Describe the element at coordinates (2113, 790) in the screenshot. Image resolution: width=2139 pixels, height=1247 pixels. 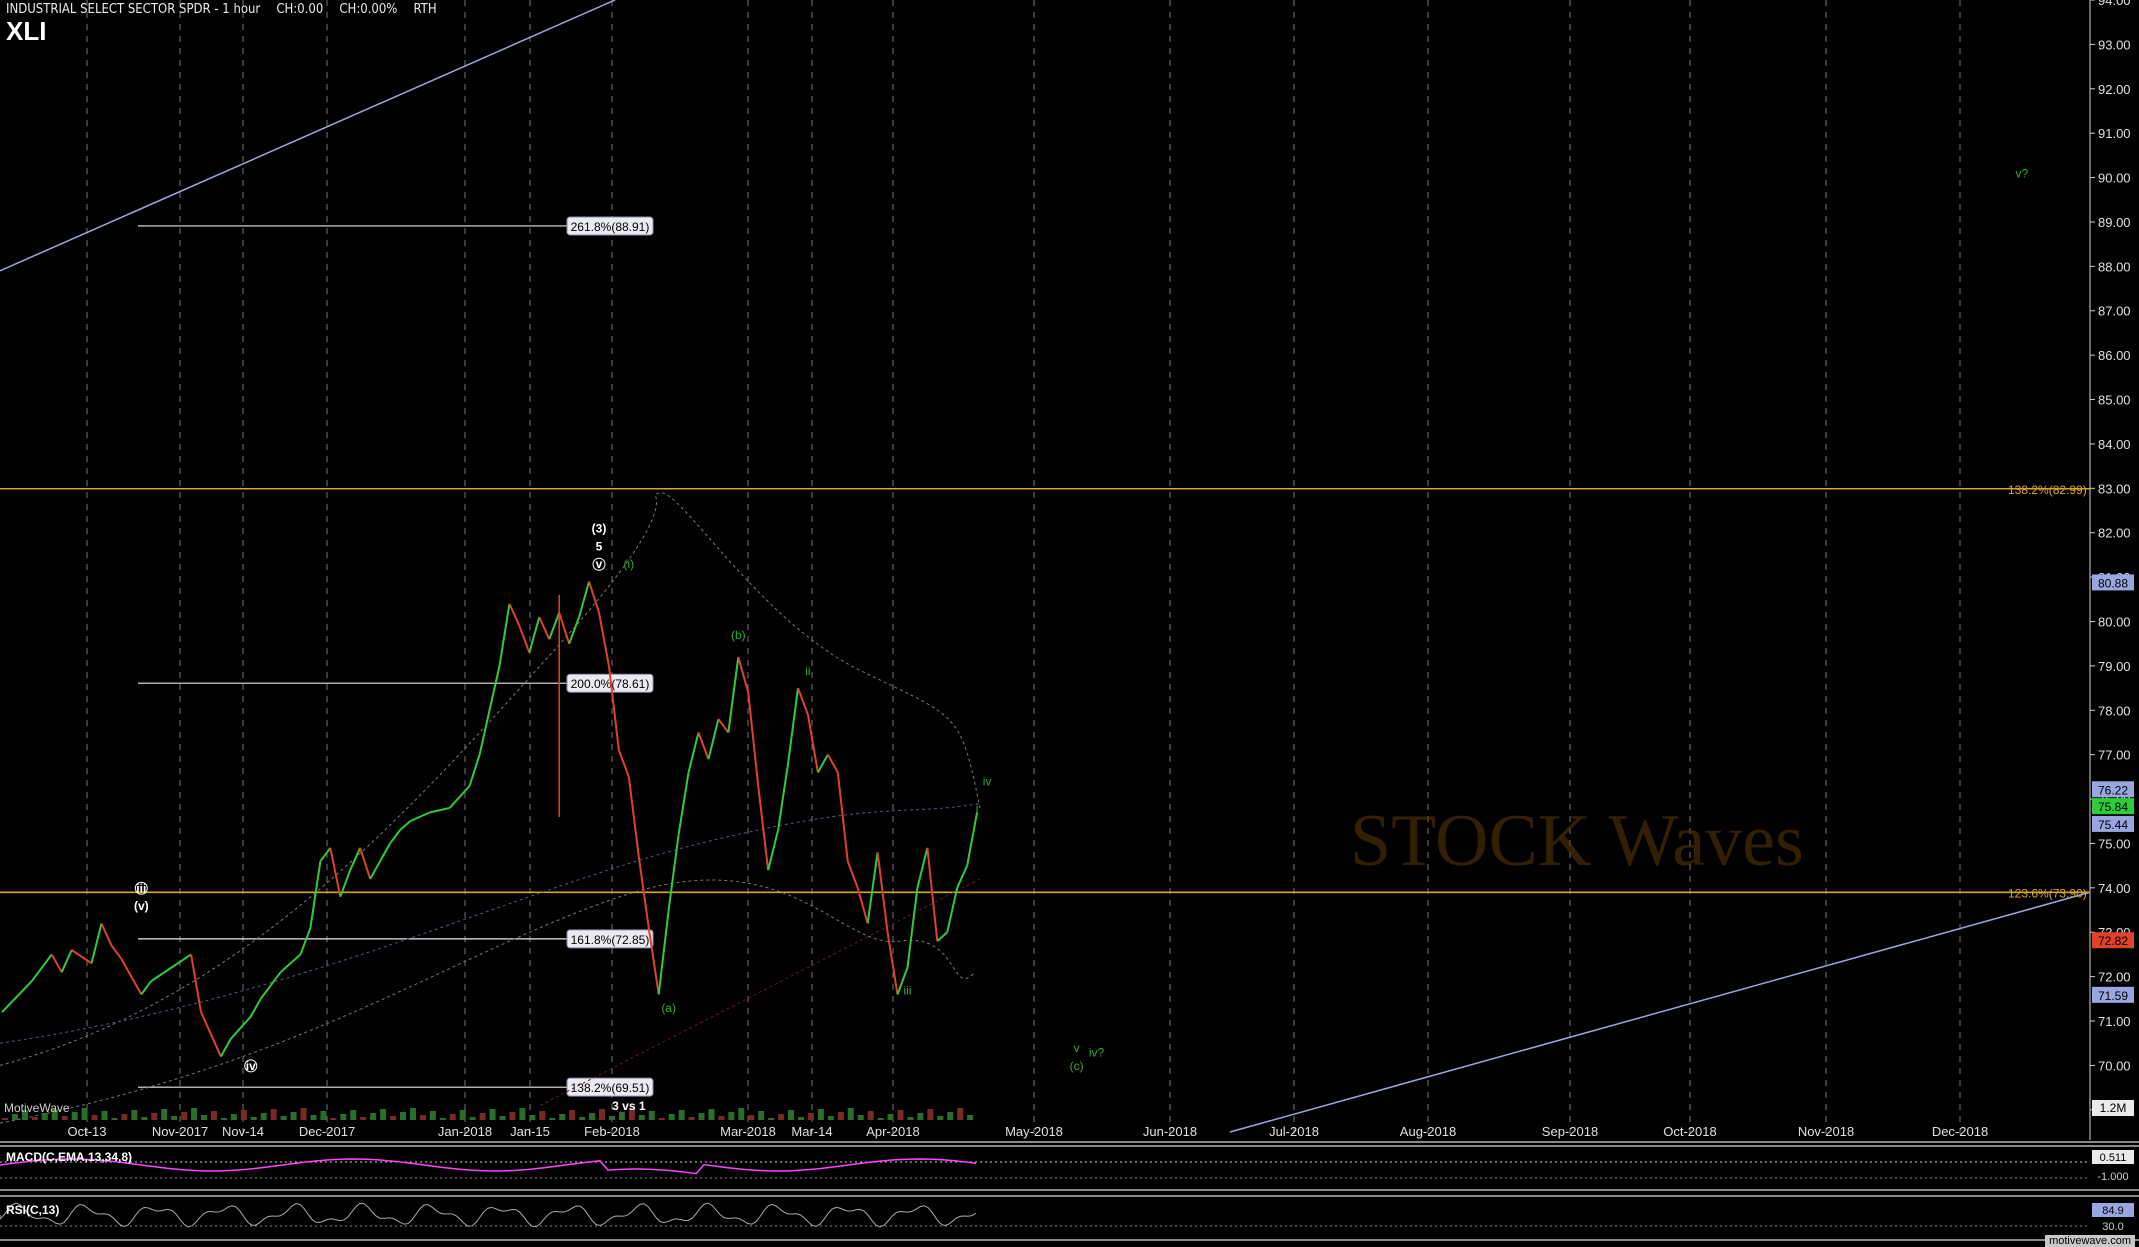
I see `price-tag-label: 76.22` at that location.